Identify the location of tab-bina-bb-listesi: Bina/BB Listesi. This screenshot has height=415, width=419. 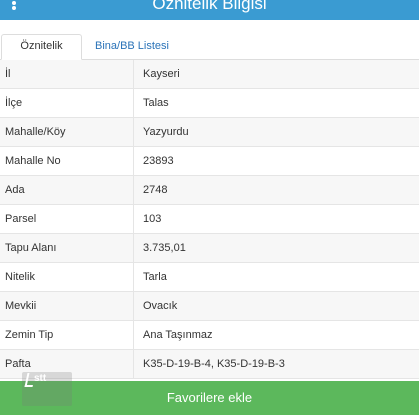
(132, 47).